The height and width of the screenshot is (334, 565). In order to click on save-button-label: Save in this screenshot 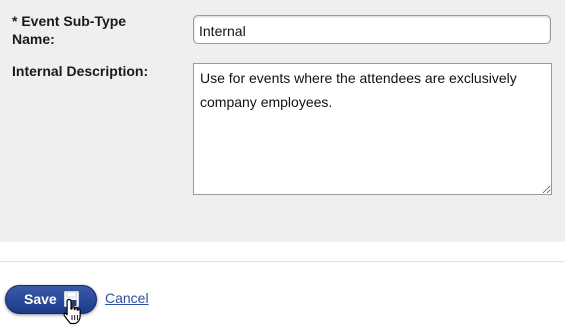, I will do `click(40, 299)`.